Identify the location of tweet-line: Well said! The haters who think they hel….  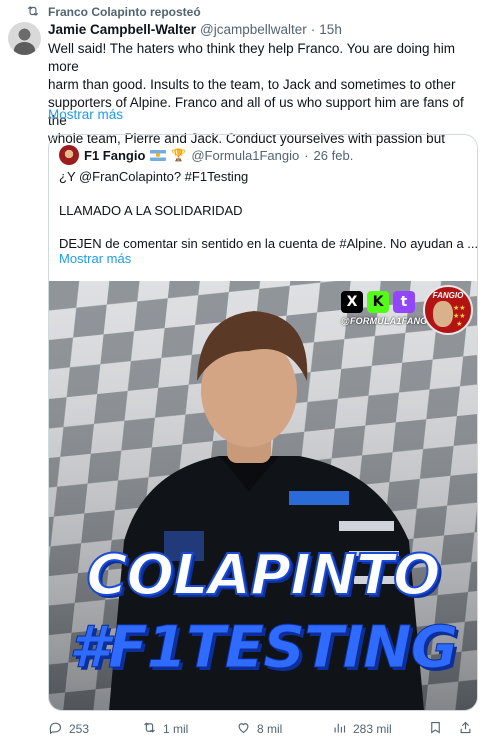
(251, 57).